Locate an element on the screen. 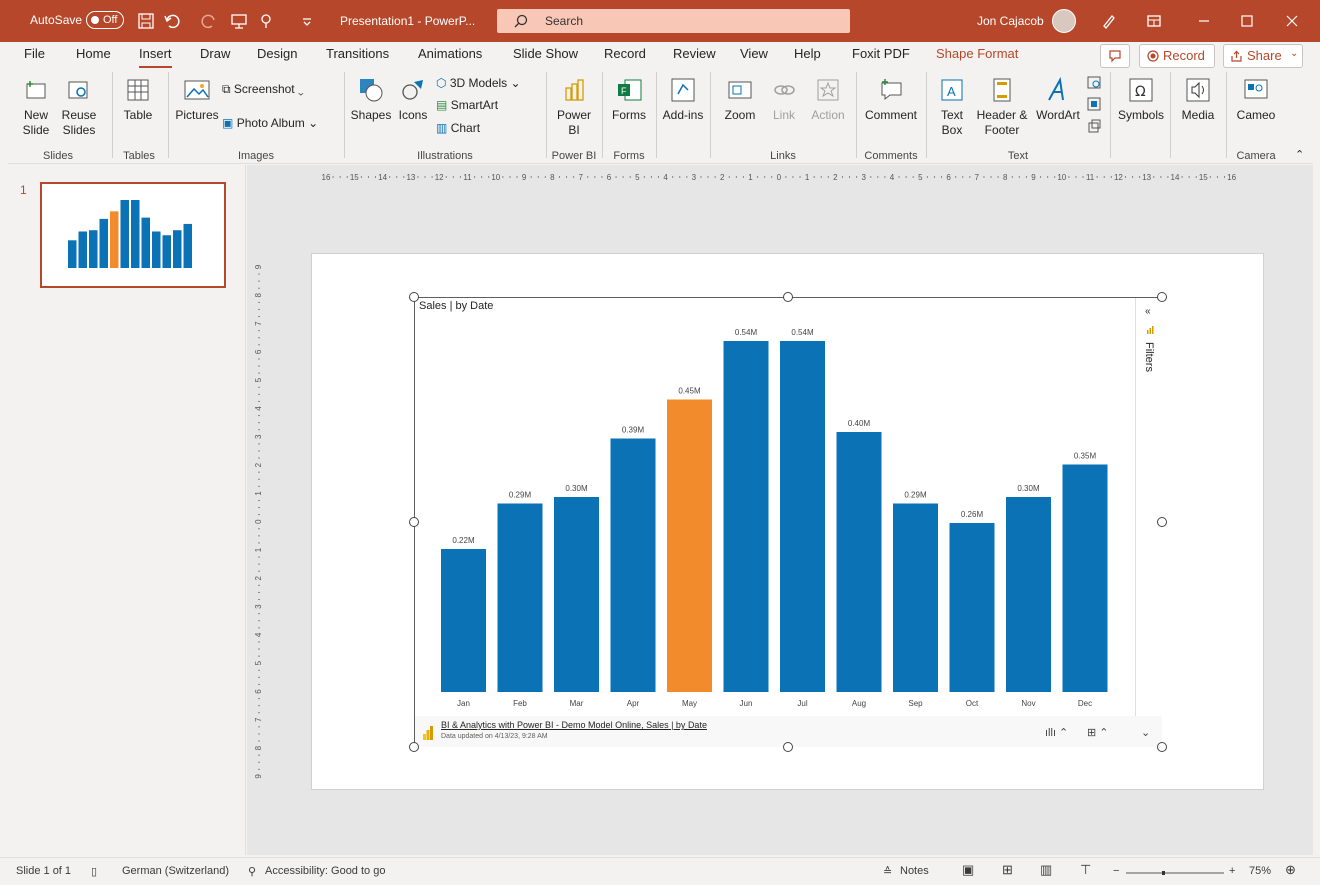  notes-button: Notes is located at coordinates (914, 871).